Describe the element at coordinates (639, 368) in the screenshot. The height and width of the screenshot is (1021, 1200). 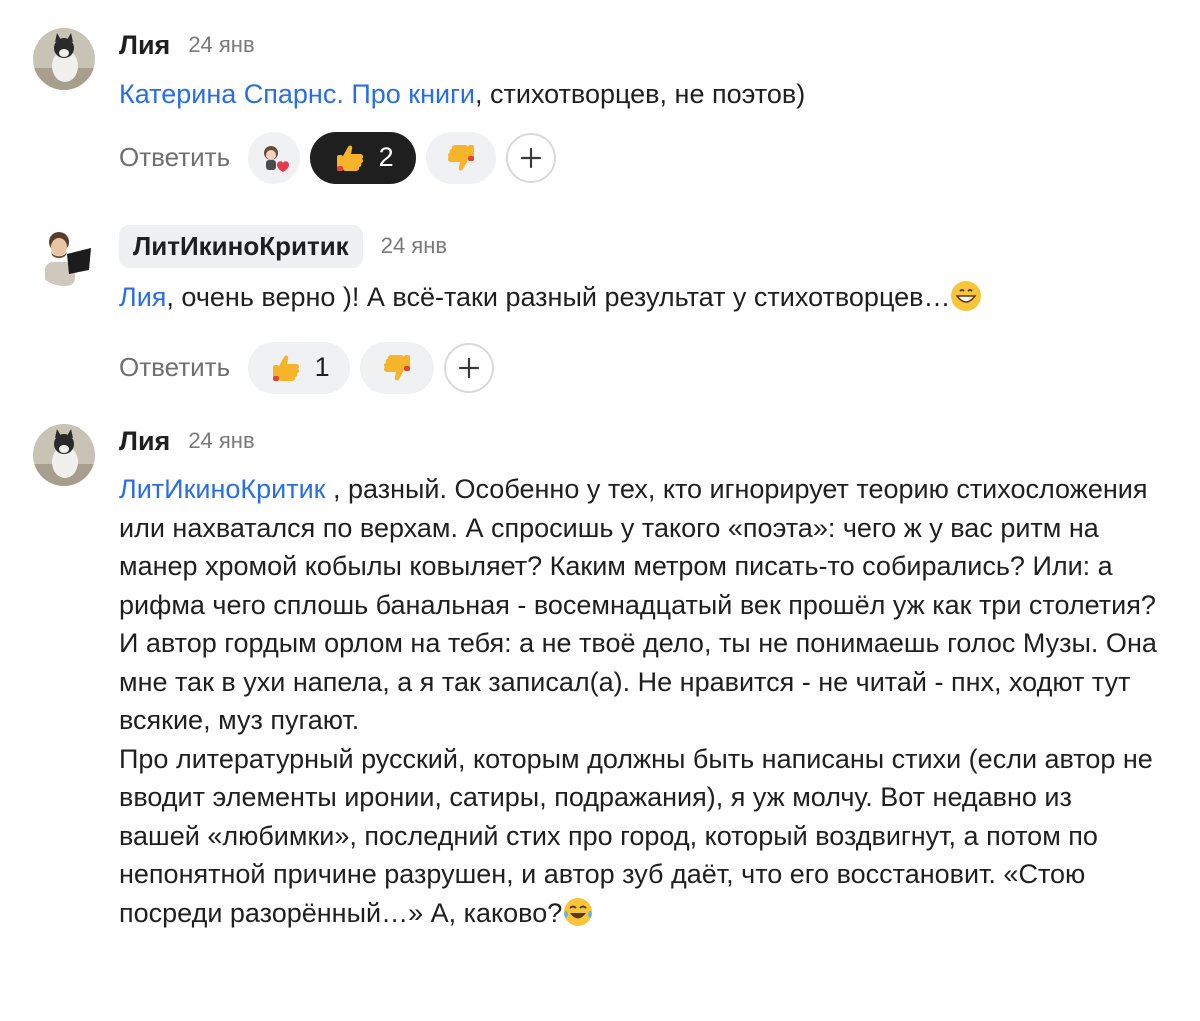
I see `reactions-bar: Ответить 1` at that location.